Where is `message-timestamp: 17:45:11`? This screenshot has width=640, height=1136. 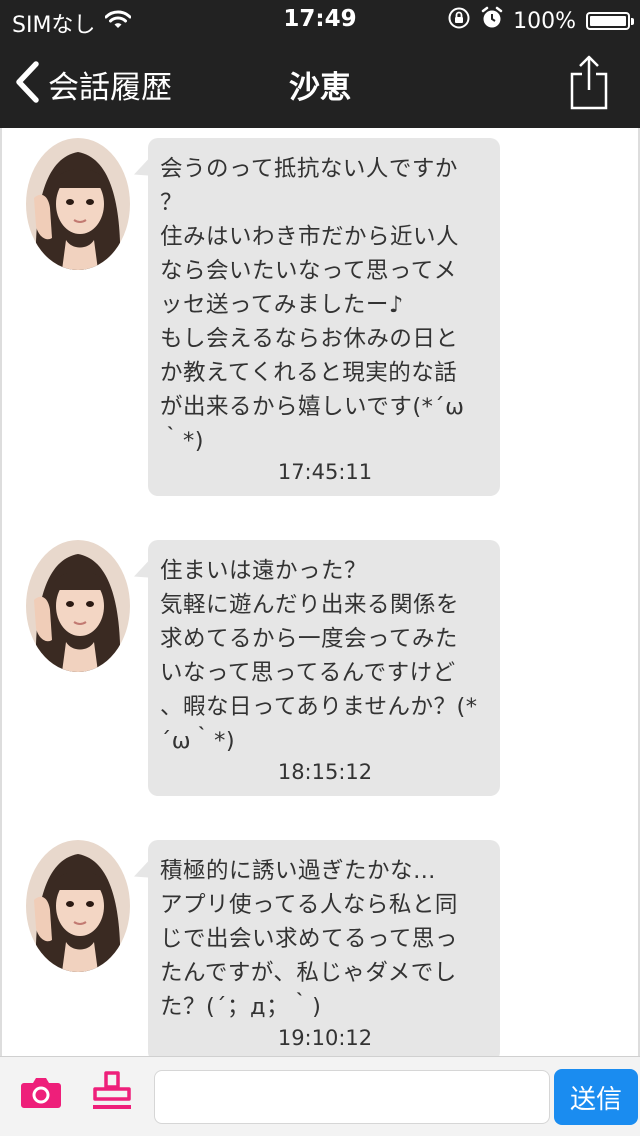 message-timestamp: 17:45:11 is located at coordinates (325, 472).